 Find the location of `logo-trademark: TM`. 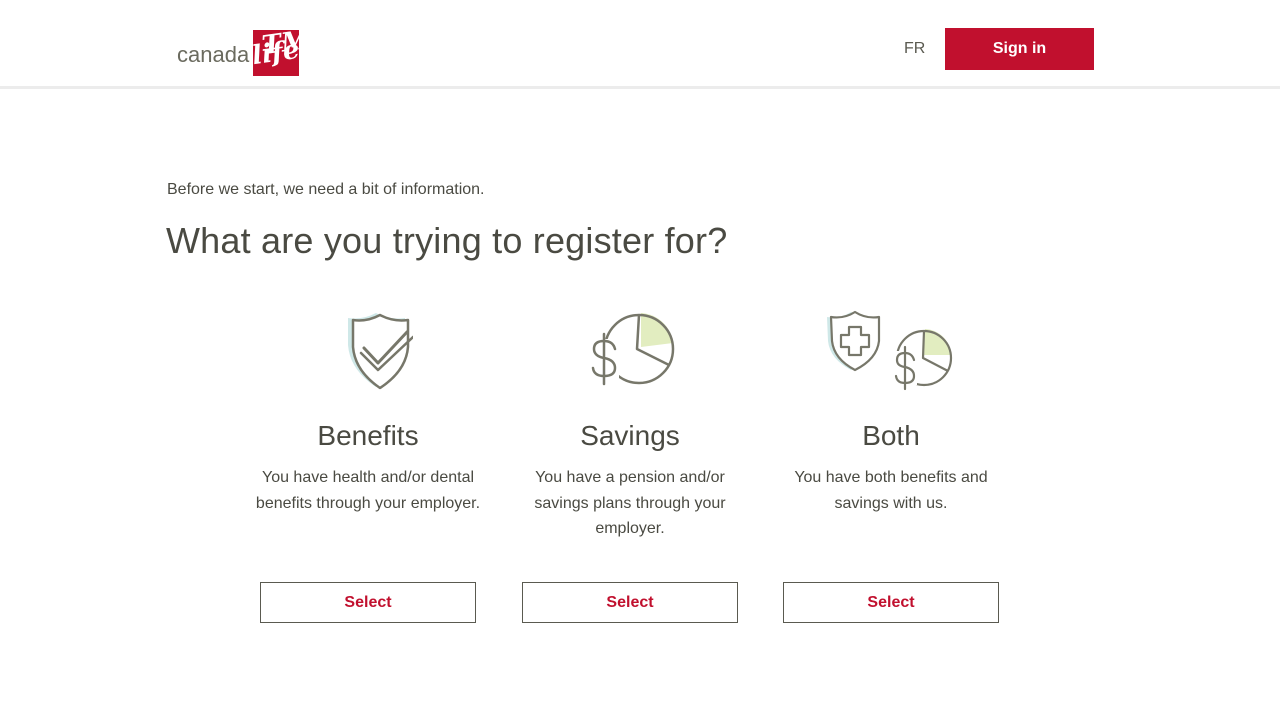

logo-trademark: TM is located at coordinates (286, 43).